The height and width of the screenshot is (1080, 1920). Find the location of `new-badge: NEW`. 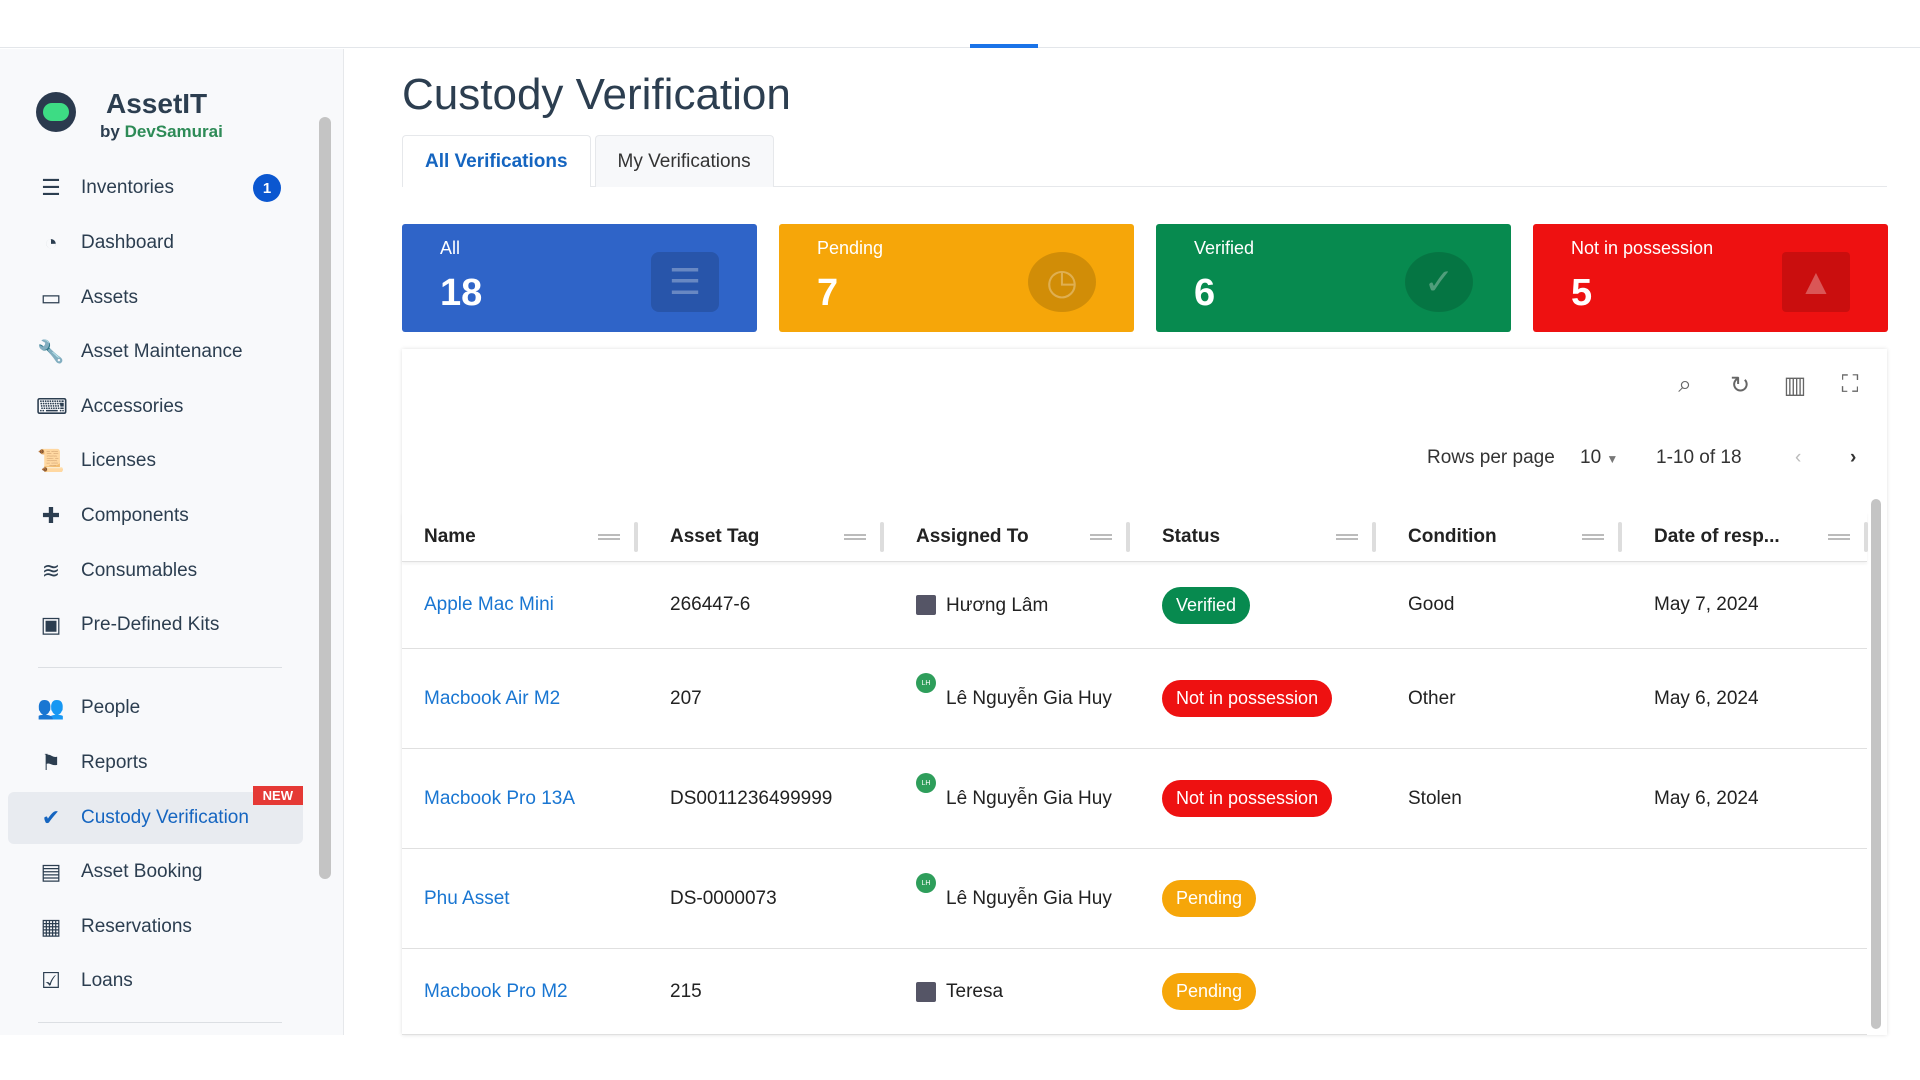

new-badge: NEW is located at coordinates (277, 795).